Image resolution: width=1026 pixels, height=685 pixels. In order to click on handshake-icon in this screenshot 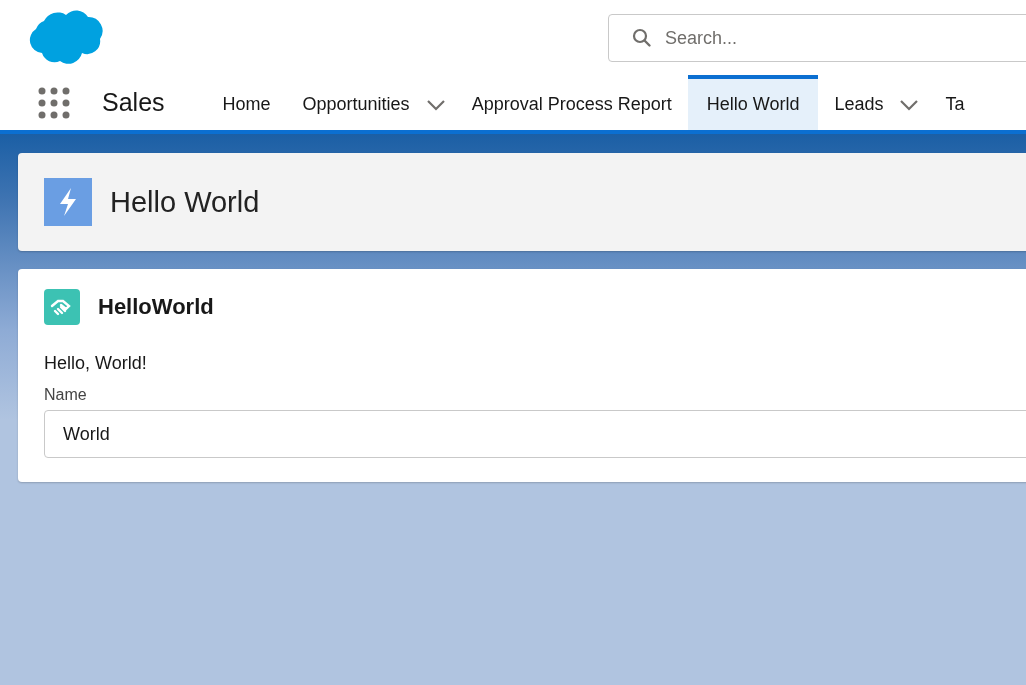, I will do `click(62, 307)`.